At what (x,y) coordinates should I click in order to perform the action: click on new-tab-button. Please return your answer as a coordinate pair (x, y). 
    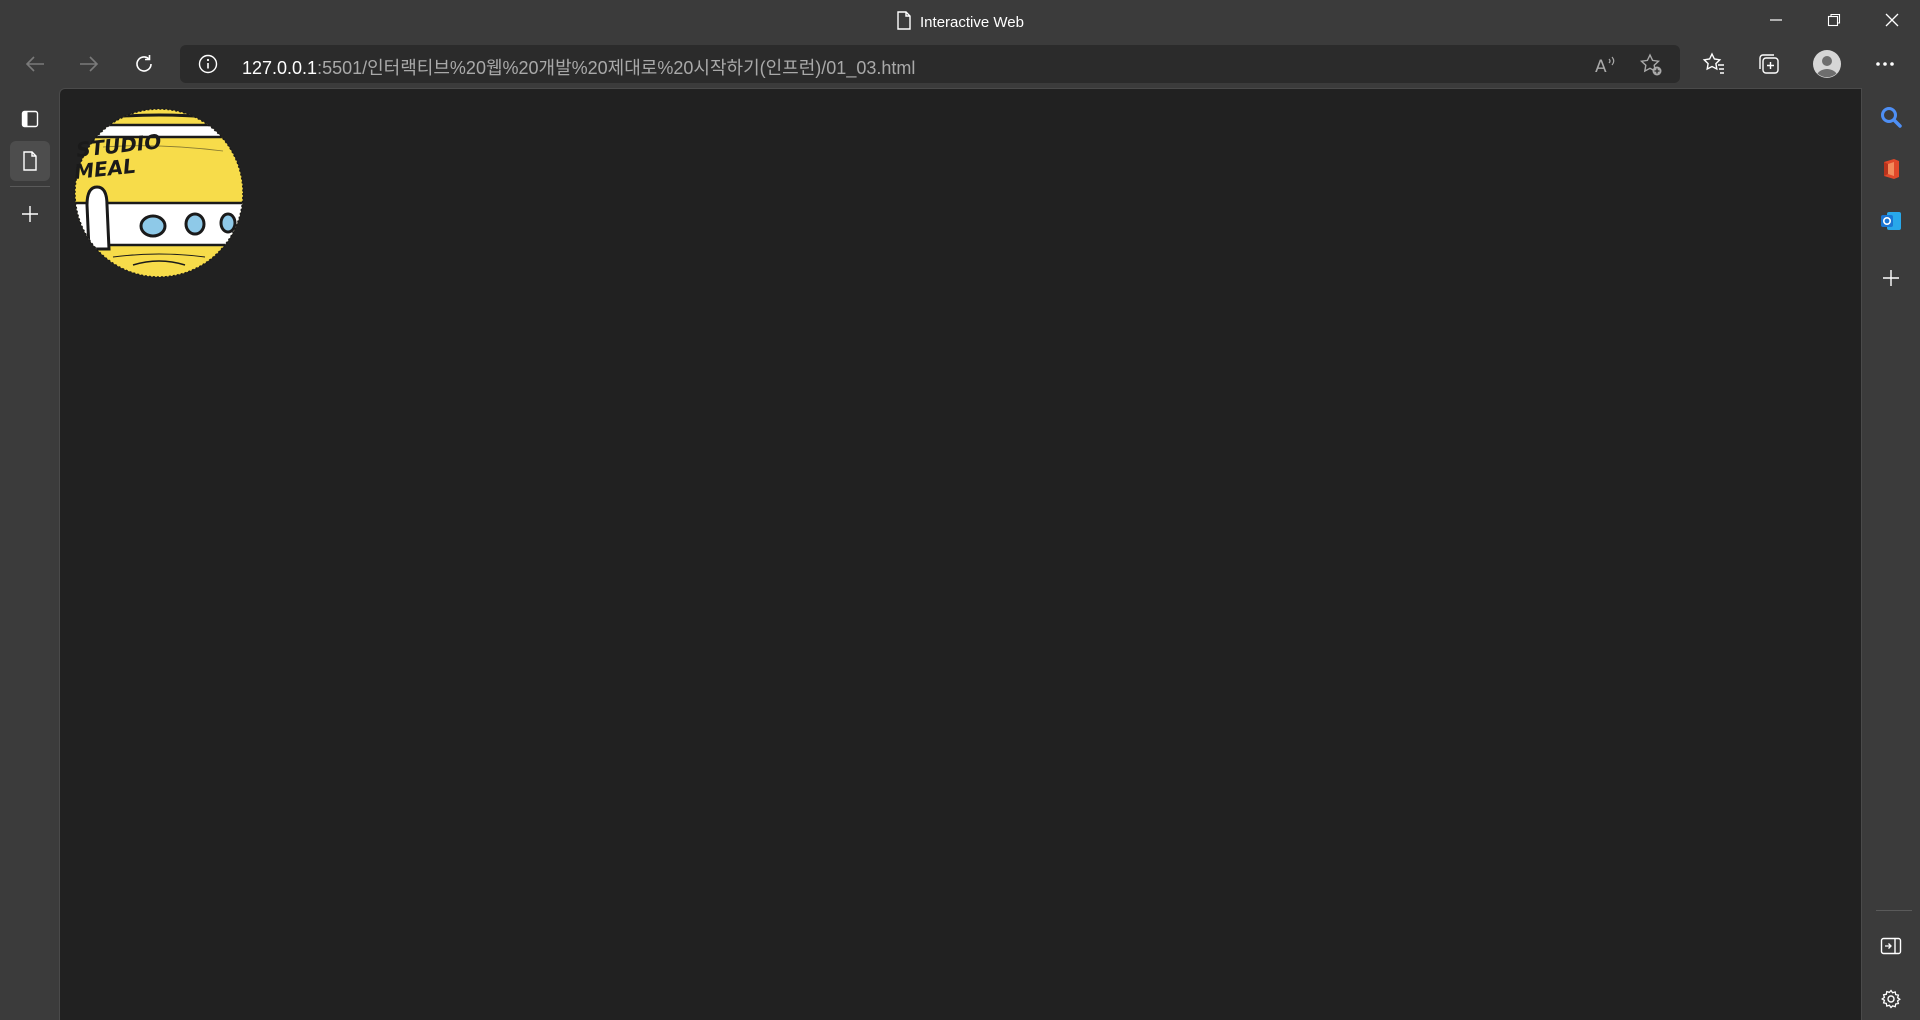
    Looking at the image, I should click on (30, 214).